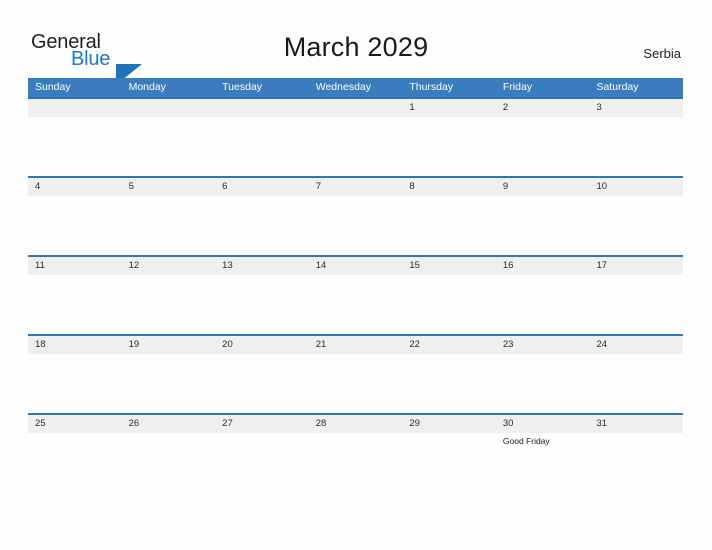 The height and width of the screenshot is (550, 712). I want to click on day-event-good-friday: Good Friday, so click(526, 441).